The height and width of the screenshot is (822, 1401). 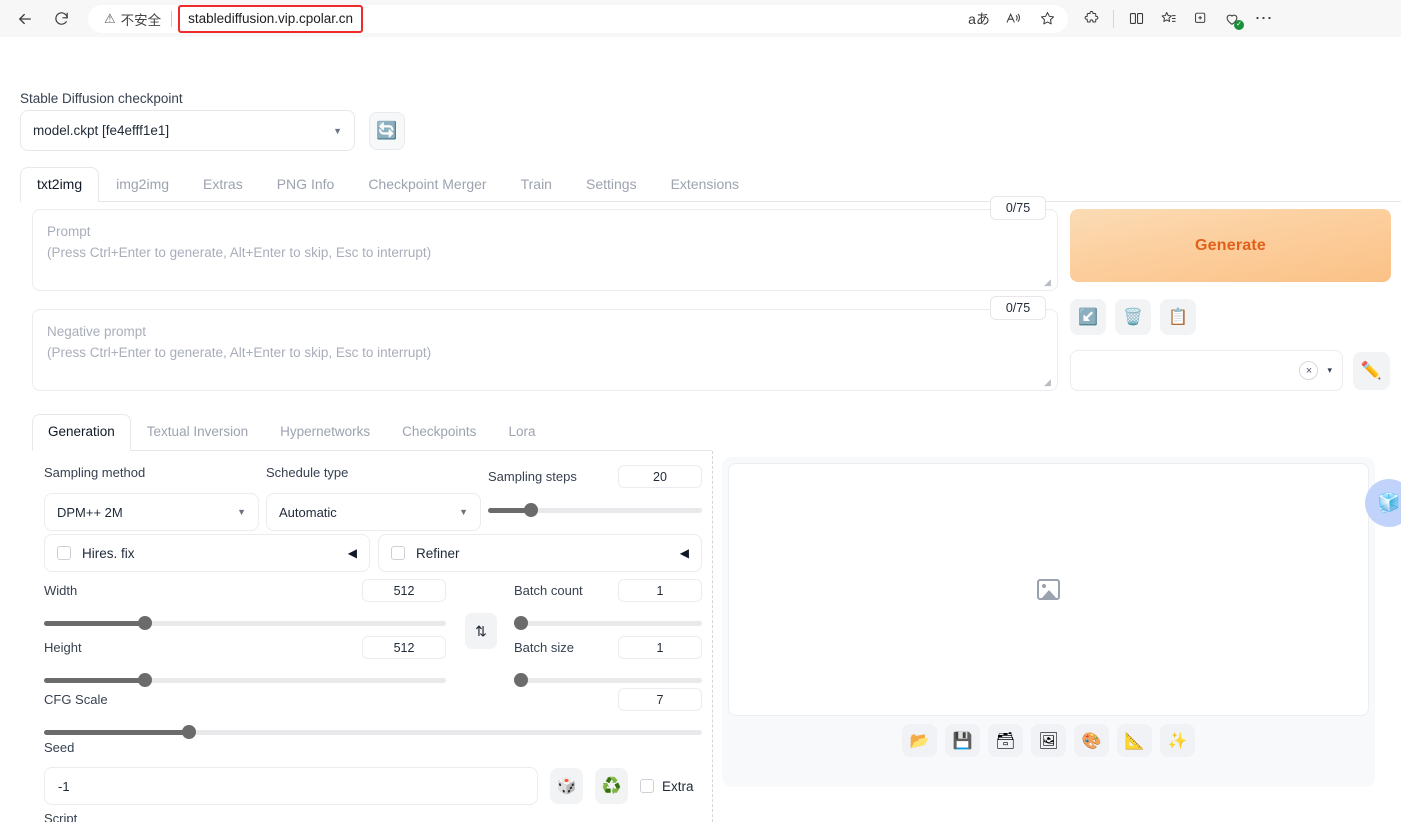 I want to click on schedule-type-select: Automatic ▼, so click(x=373, y=512).